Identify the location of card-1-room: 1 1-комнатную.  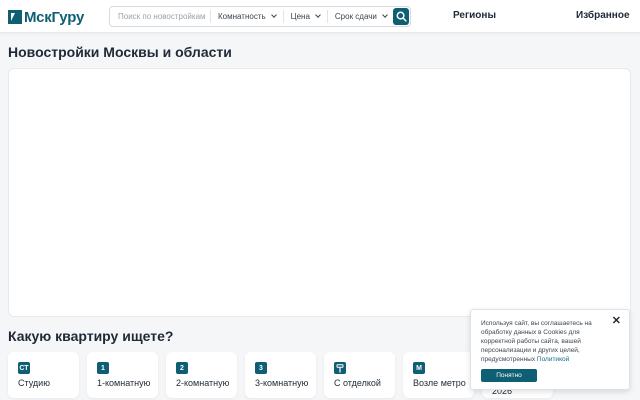
(122, 375).